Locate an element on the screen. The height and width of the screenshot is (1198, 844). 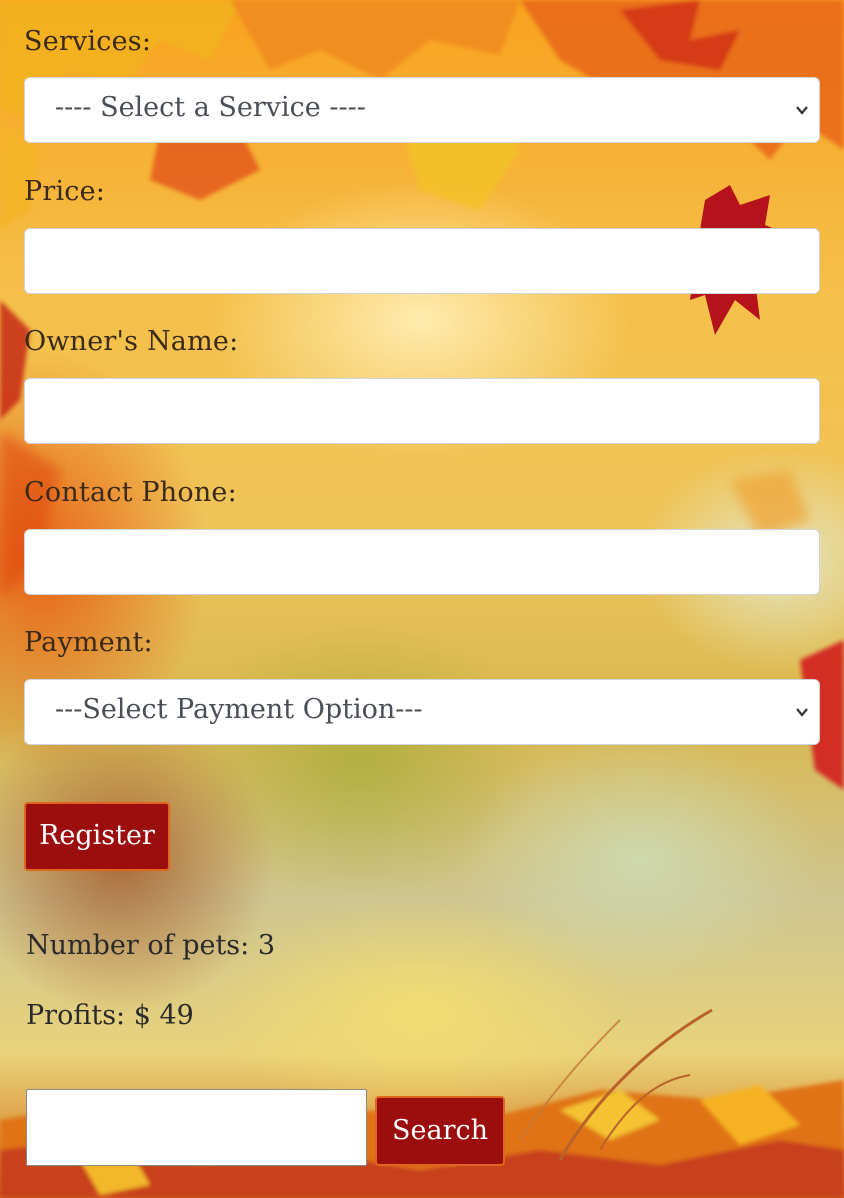
number-of-pets-text: Number of pets: 3 is located at coordinates (151, 945).